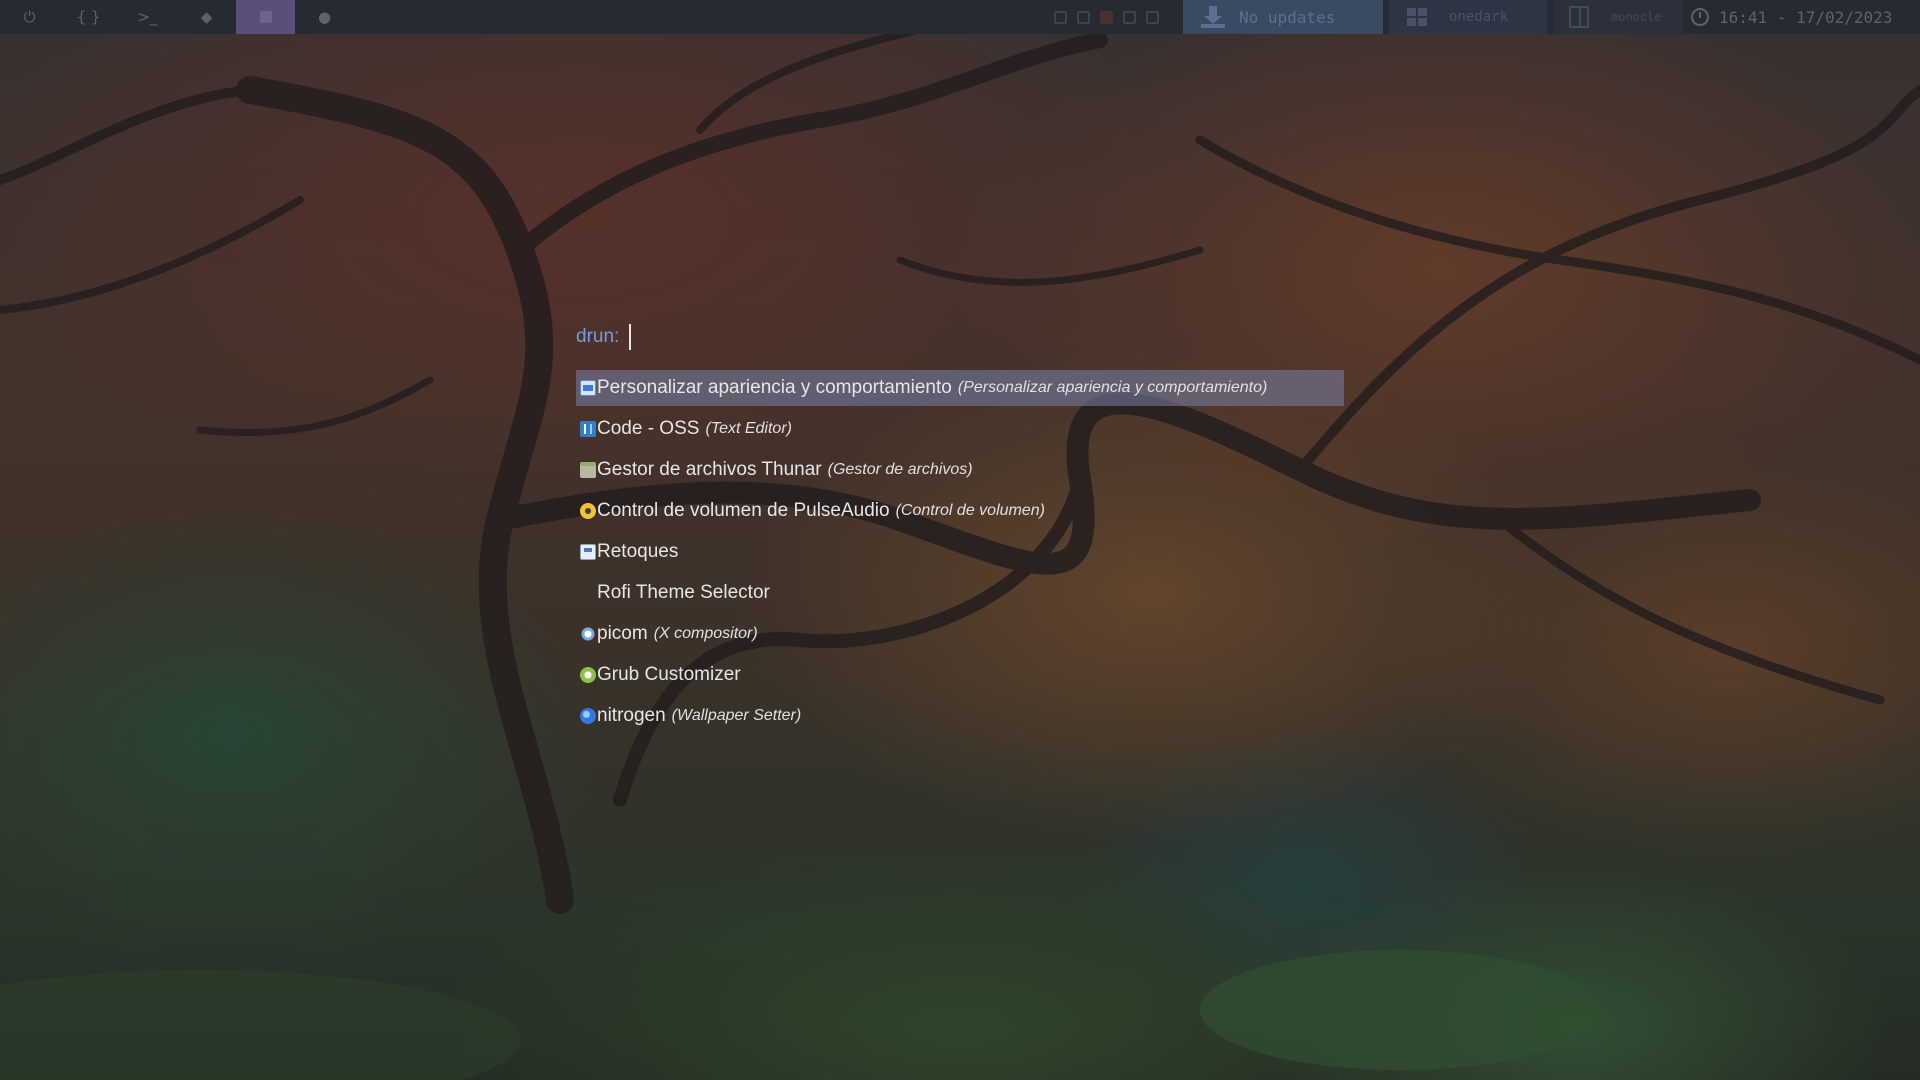 The width and height of the screenshot is (1920, 1080). I want to click on launcher-item-picom: picom (X compositor), so click(960, 634).